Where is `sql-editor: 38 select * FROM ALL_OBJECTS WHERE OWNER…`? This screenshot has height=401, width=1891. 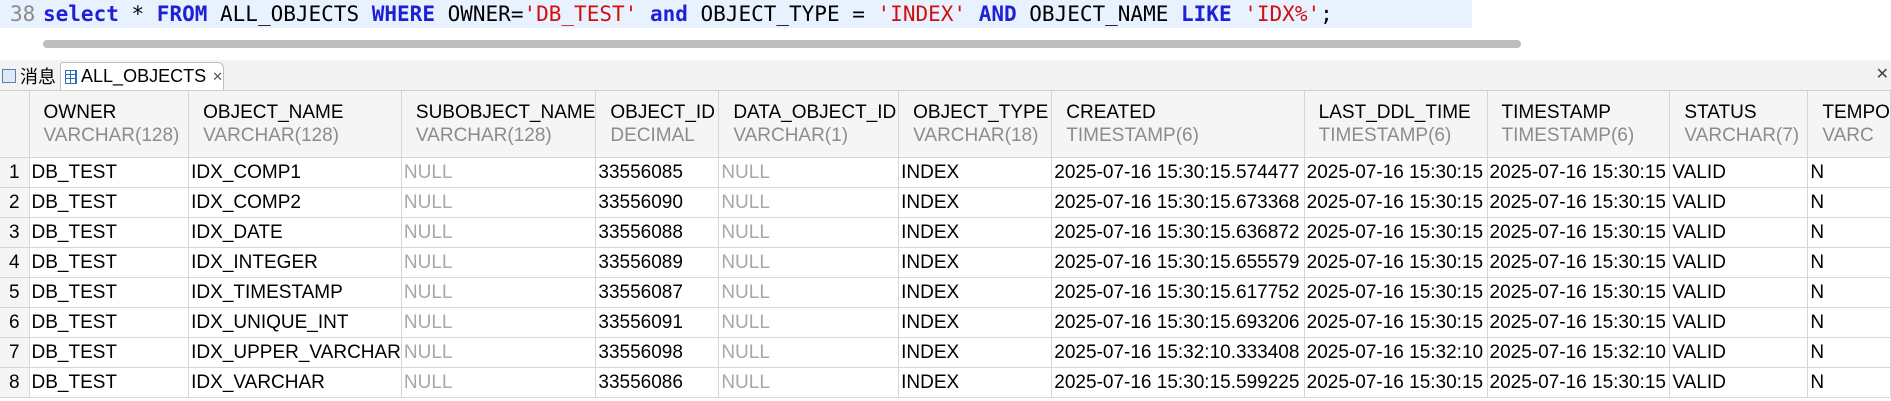
sql-editor: 38 select * FROM ALL_OBJECTS WHERE OWNER… is located at coordinates (945, 28).